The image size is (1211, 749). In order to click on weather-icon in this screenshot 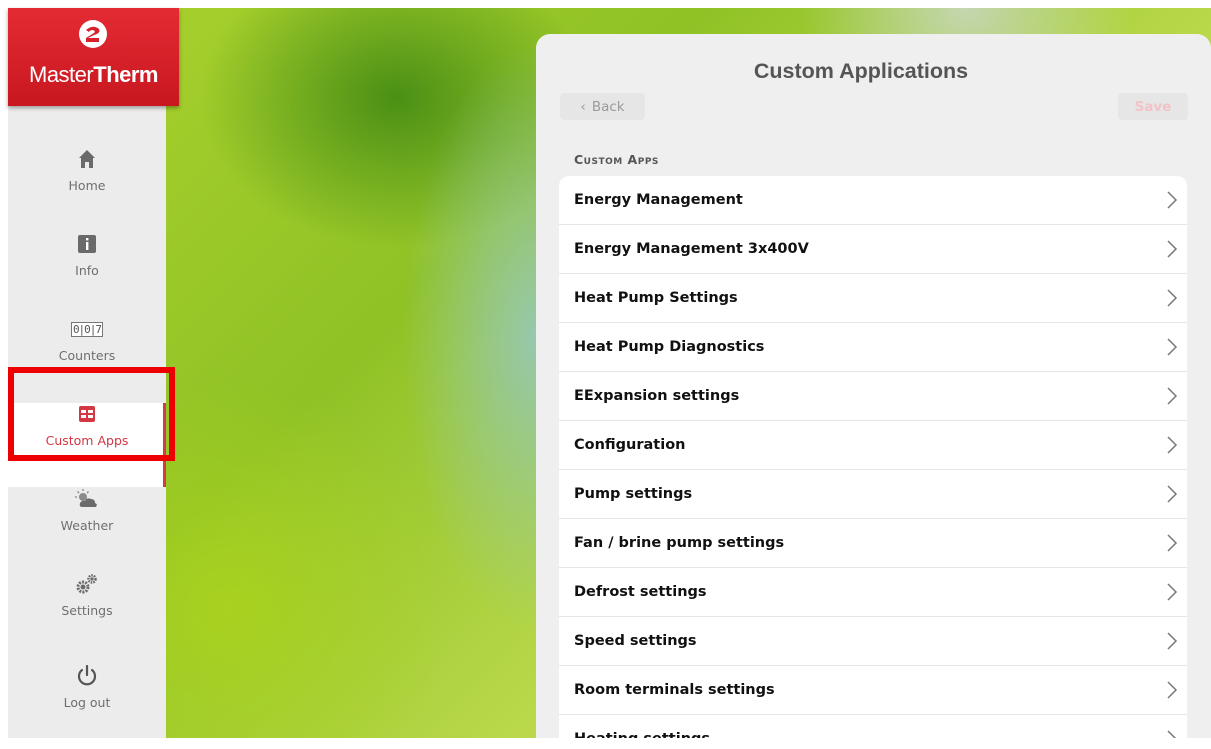, I will do `click(87, 499)`.